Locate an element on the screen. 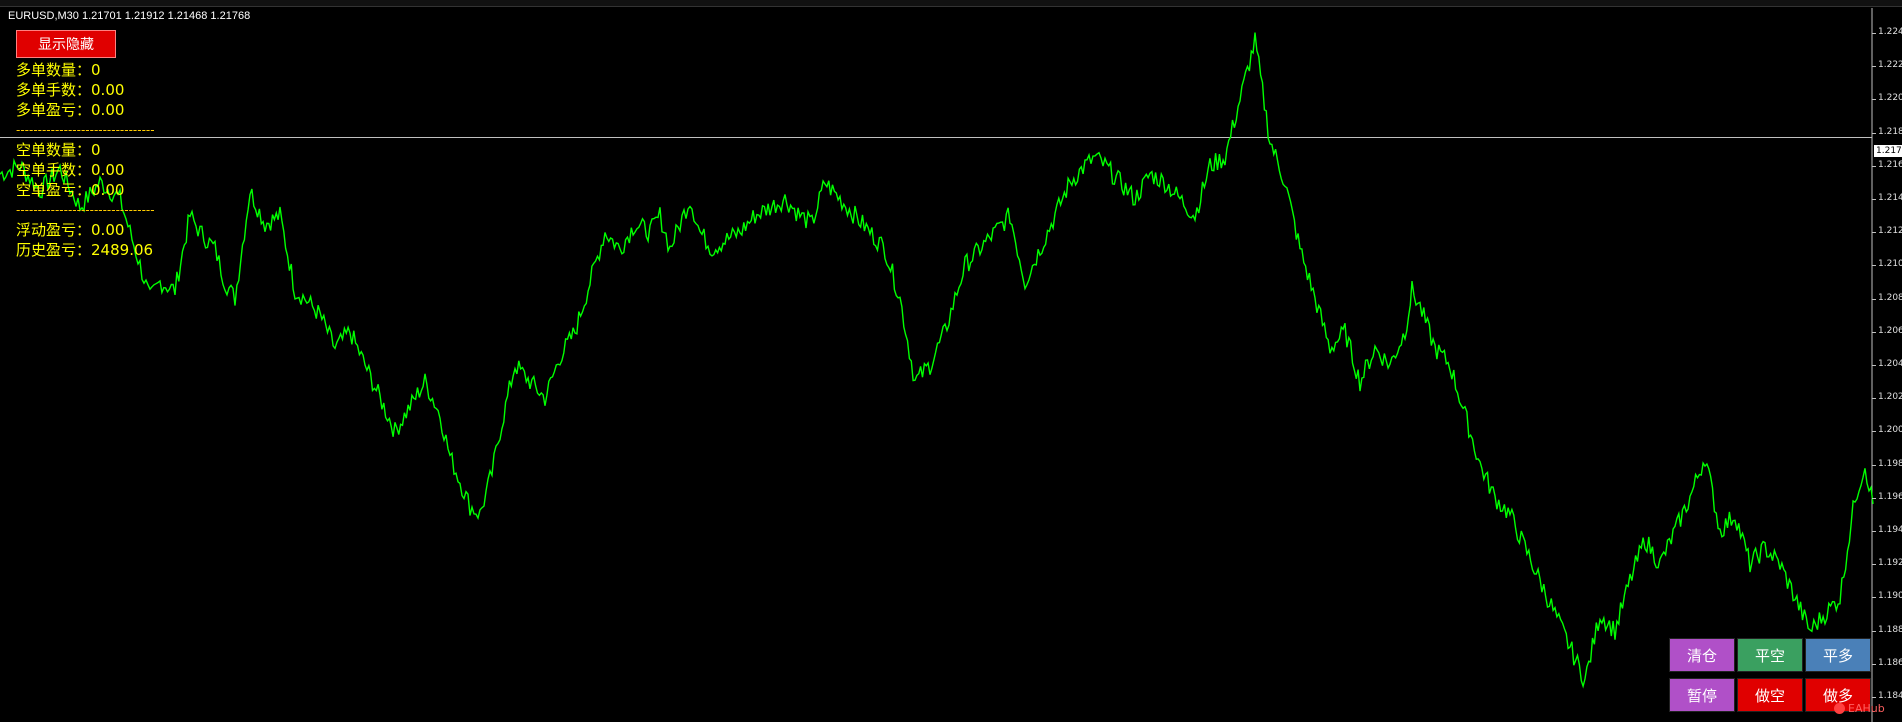 This screenshot has height=722, width=1902. short-lots-value: 0.00 is located at coordinates (108, 170).